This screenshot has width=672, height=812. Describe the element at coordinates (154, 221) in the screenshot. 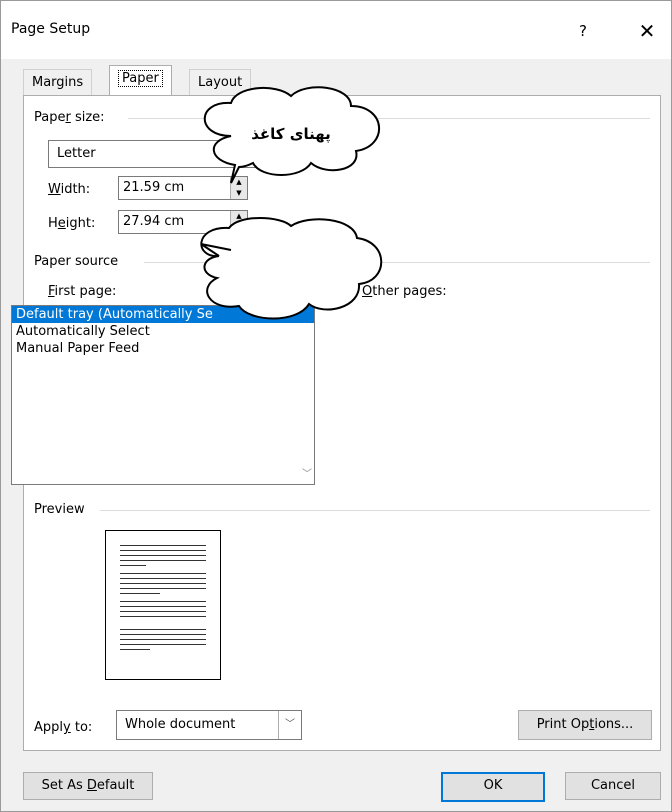

I see `height-value: 27.94 cm` at that location.